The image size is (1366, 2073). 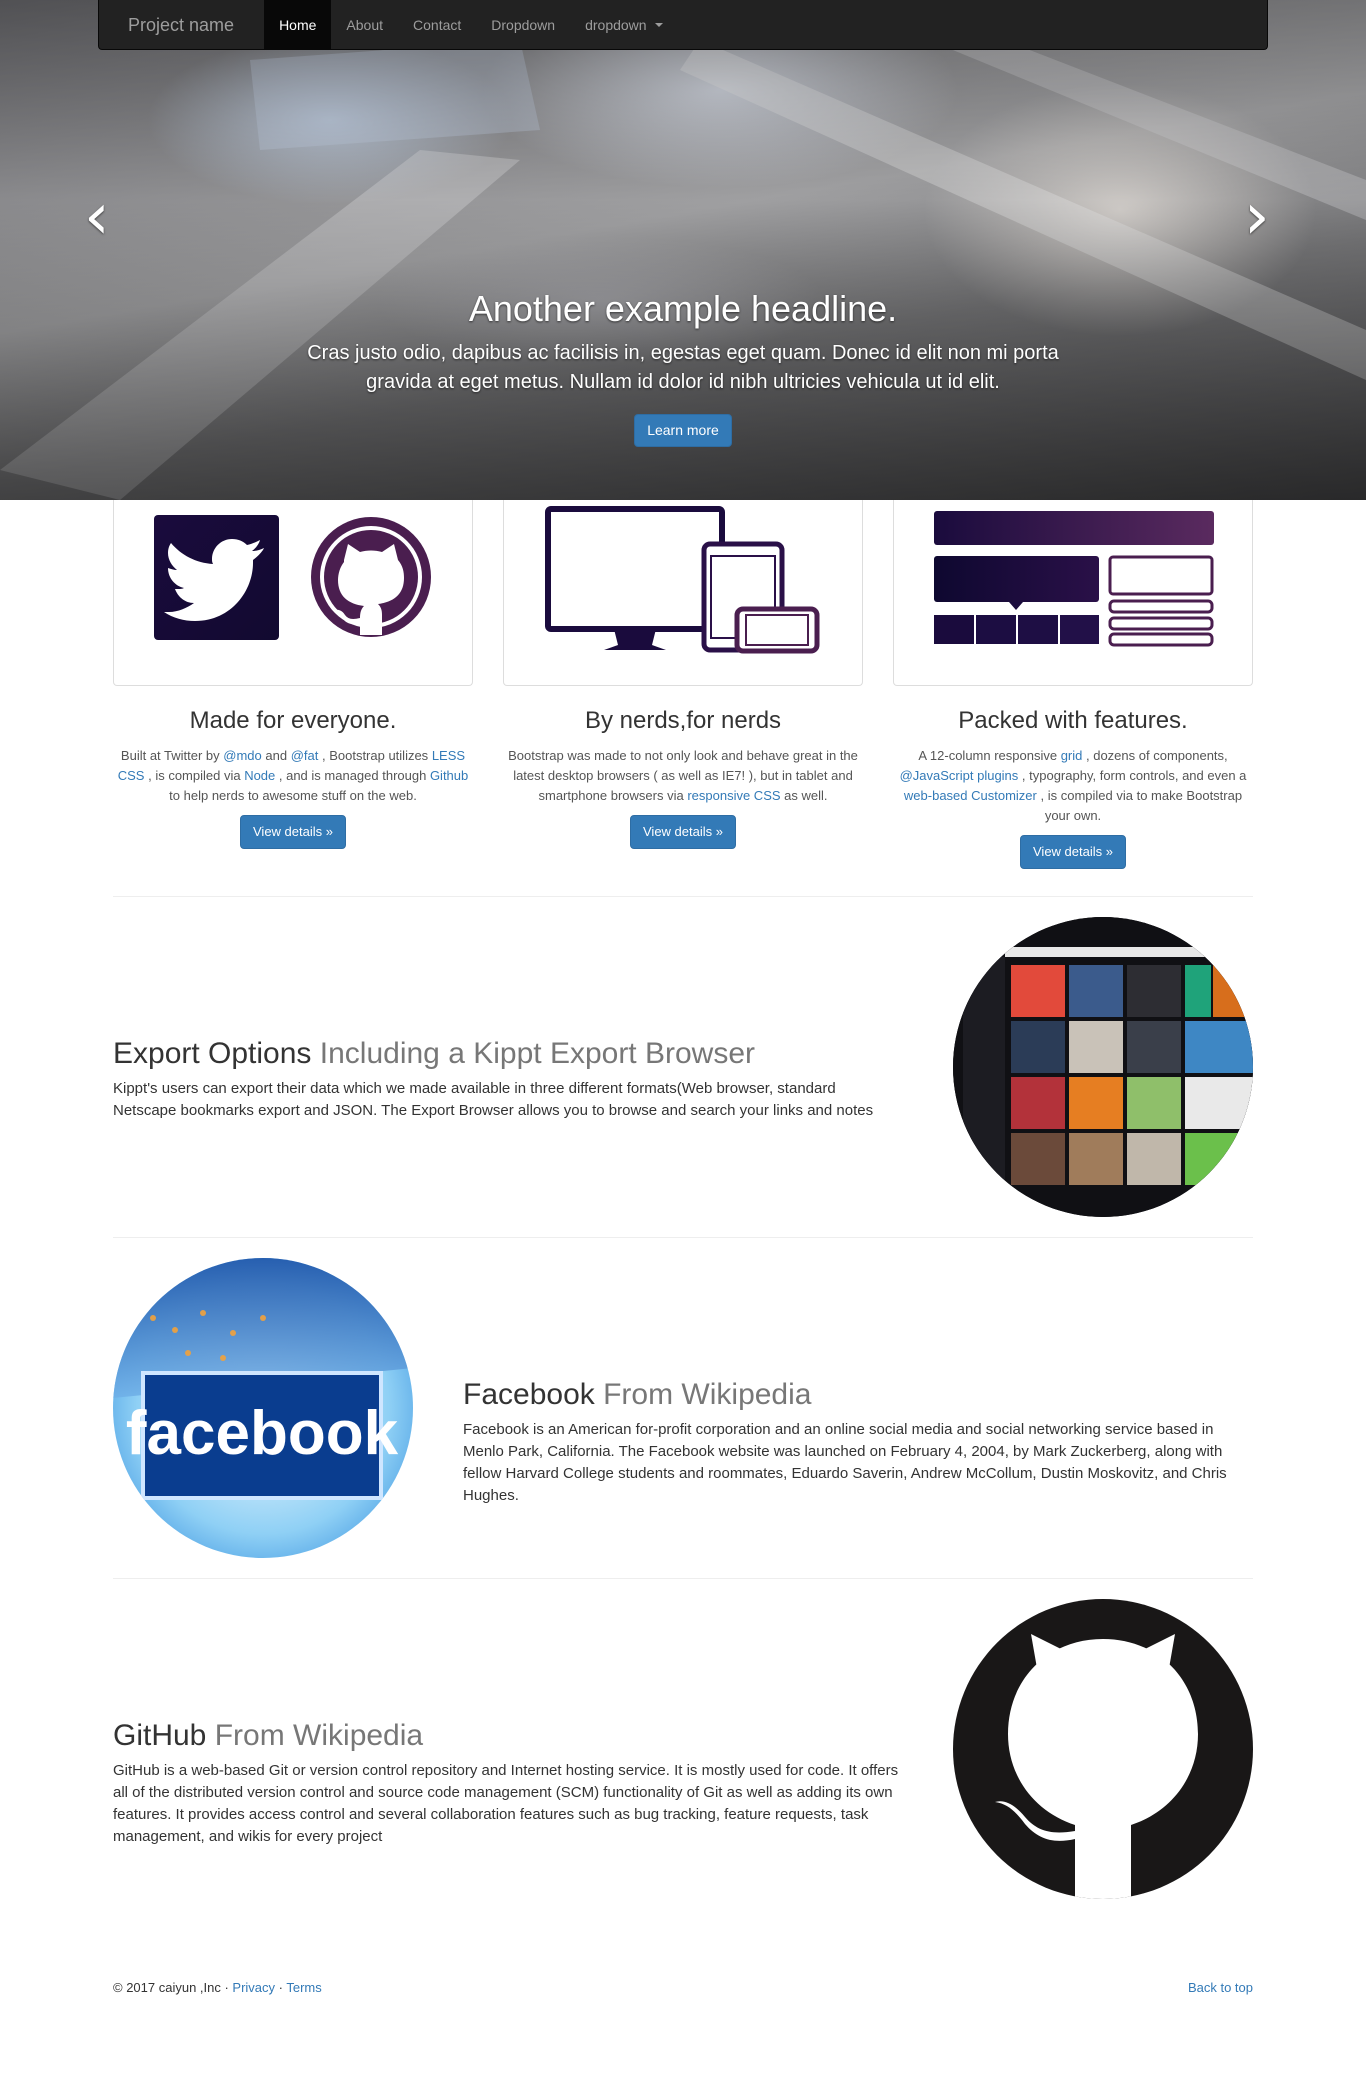 I want to click on back-to-top-link: Back to top, so click(x=1220, y=1987).